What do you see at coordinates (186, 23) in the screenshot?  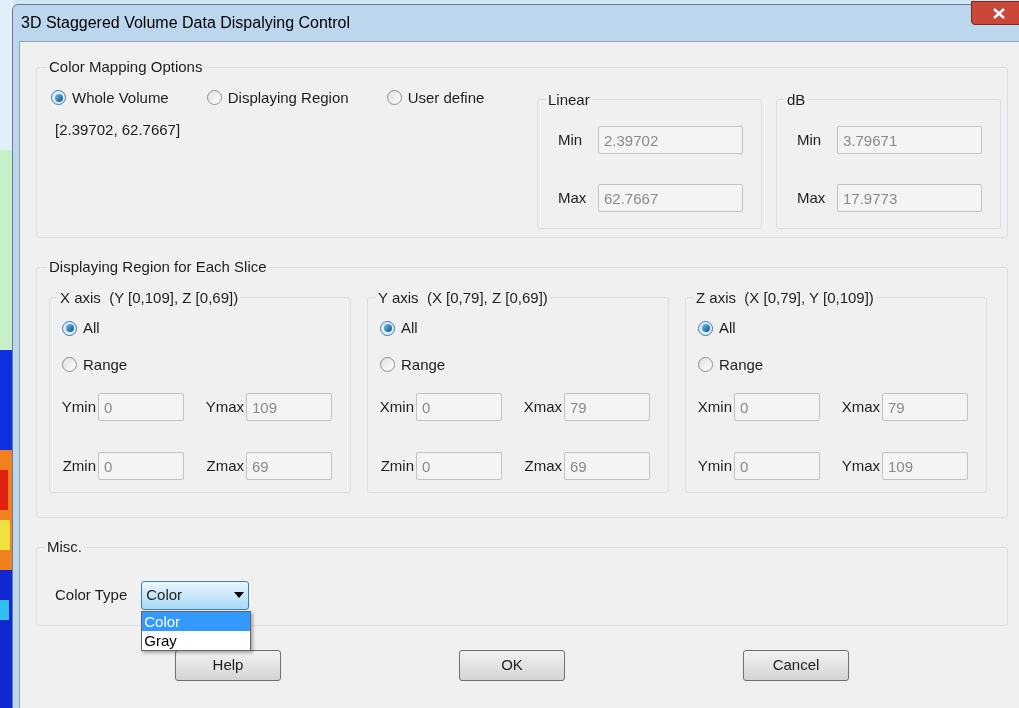 I see `window-title: 3D Staggered Volume Data Dispalying Control` at bounding box center [186, 23].